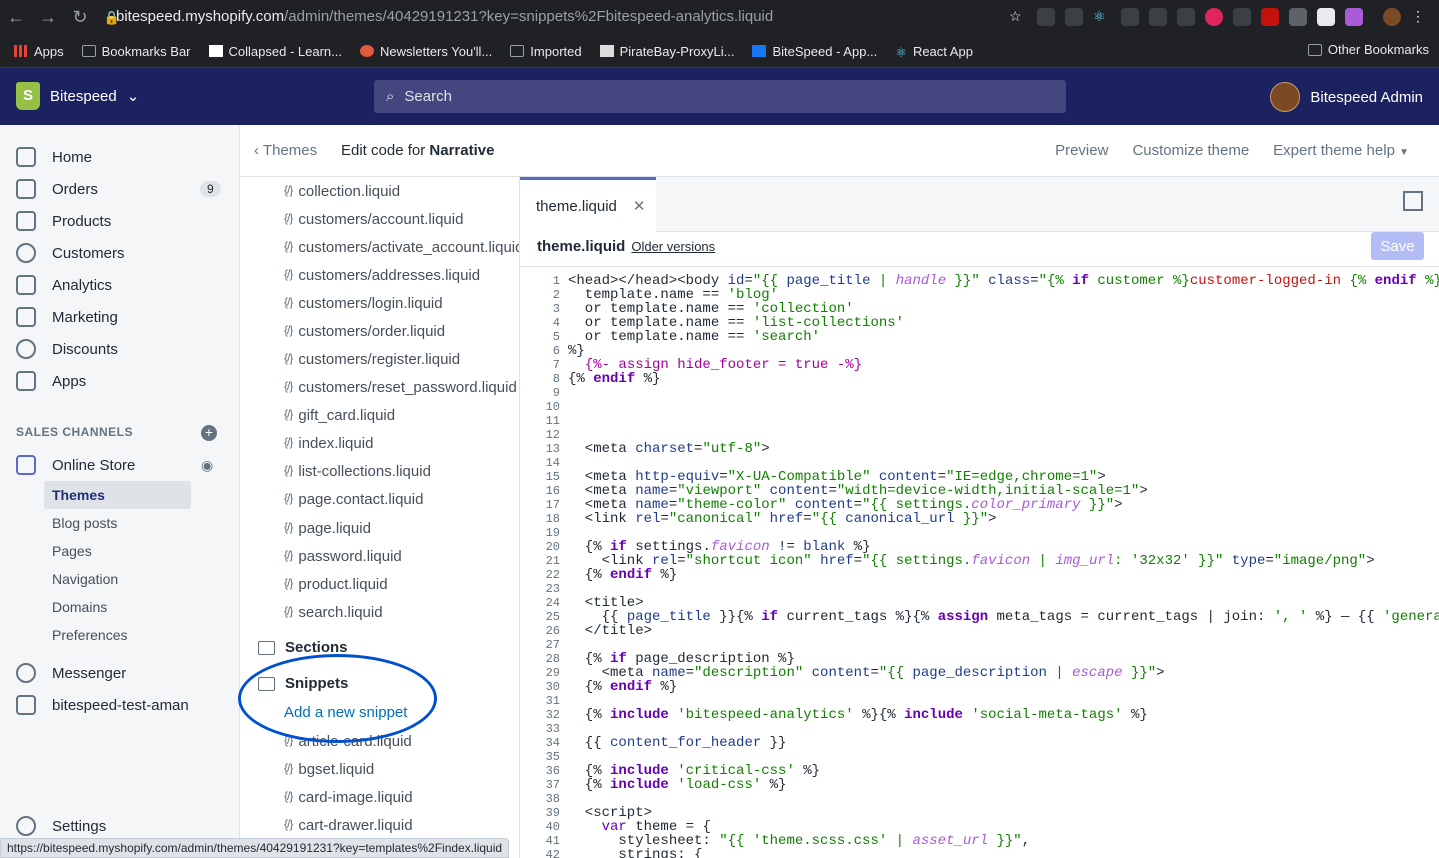 The height and width of the screenshot is (858, 1439). Describe the element at coordinates (117, 495) in the screenshot. I see `sidebar-item-themes: Themes` at that location.